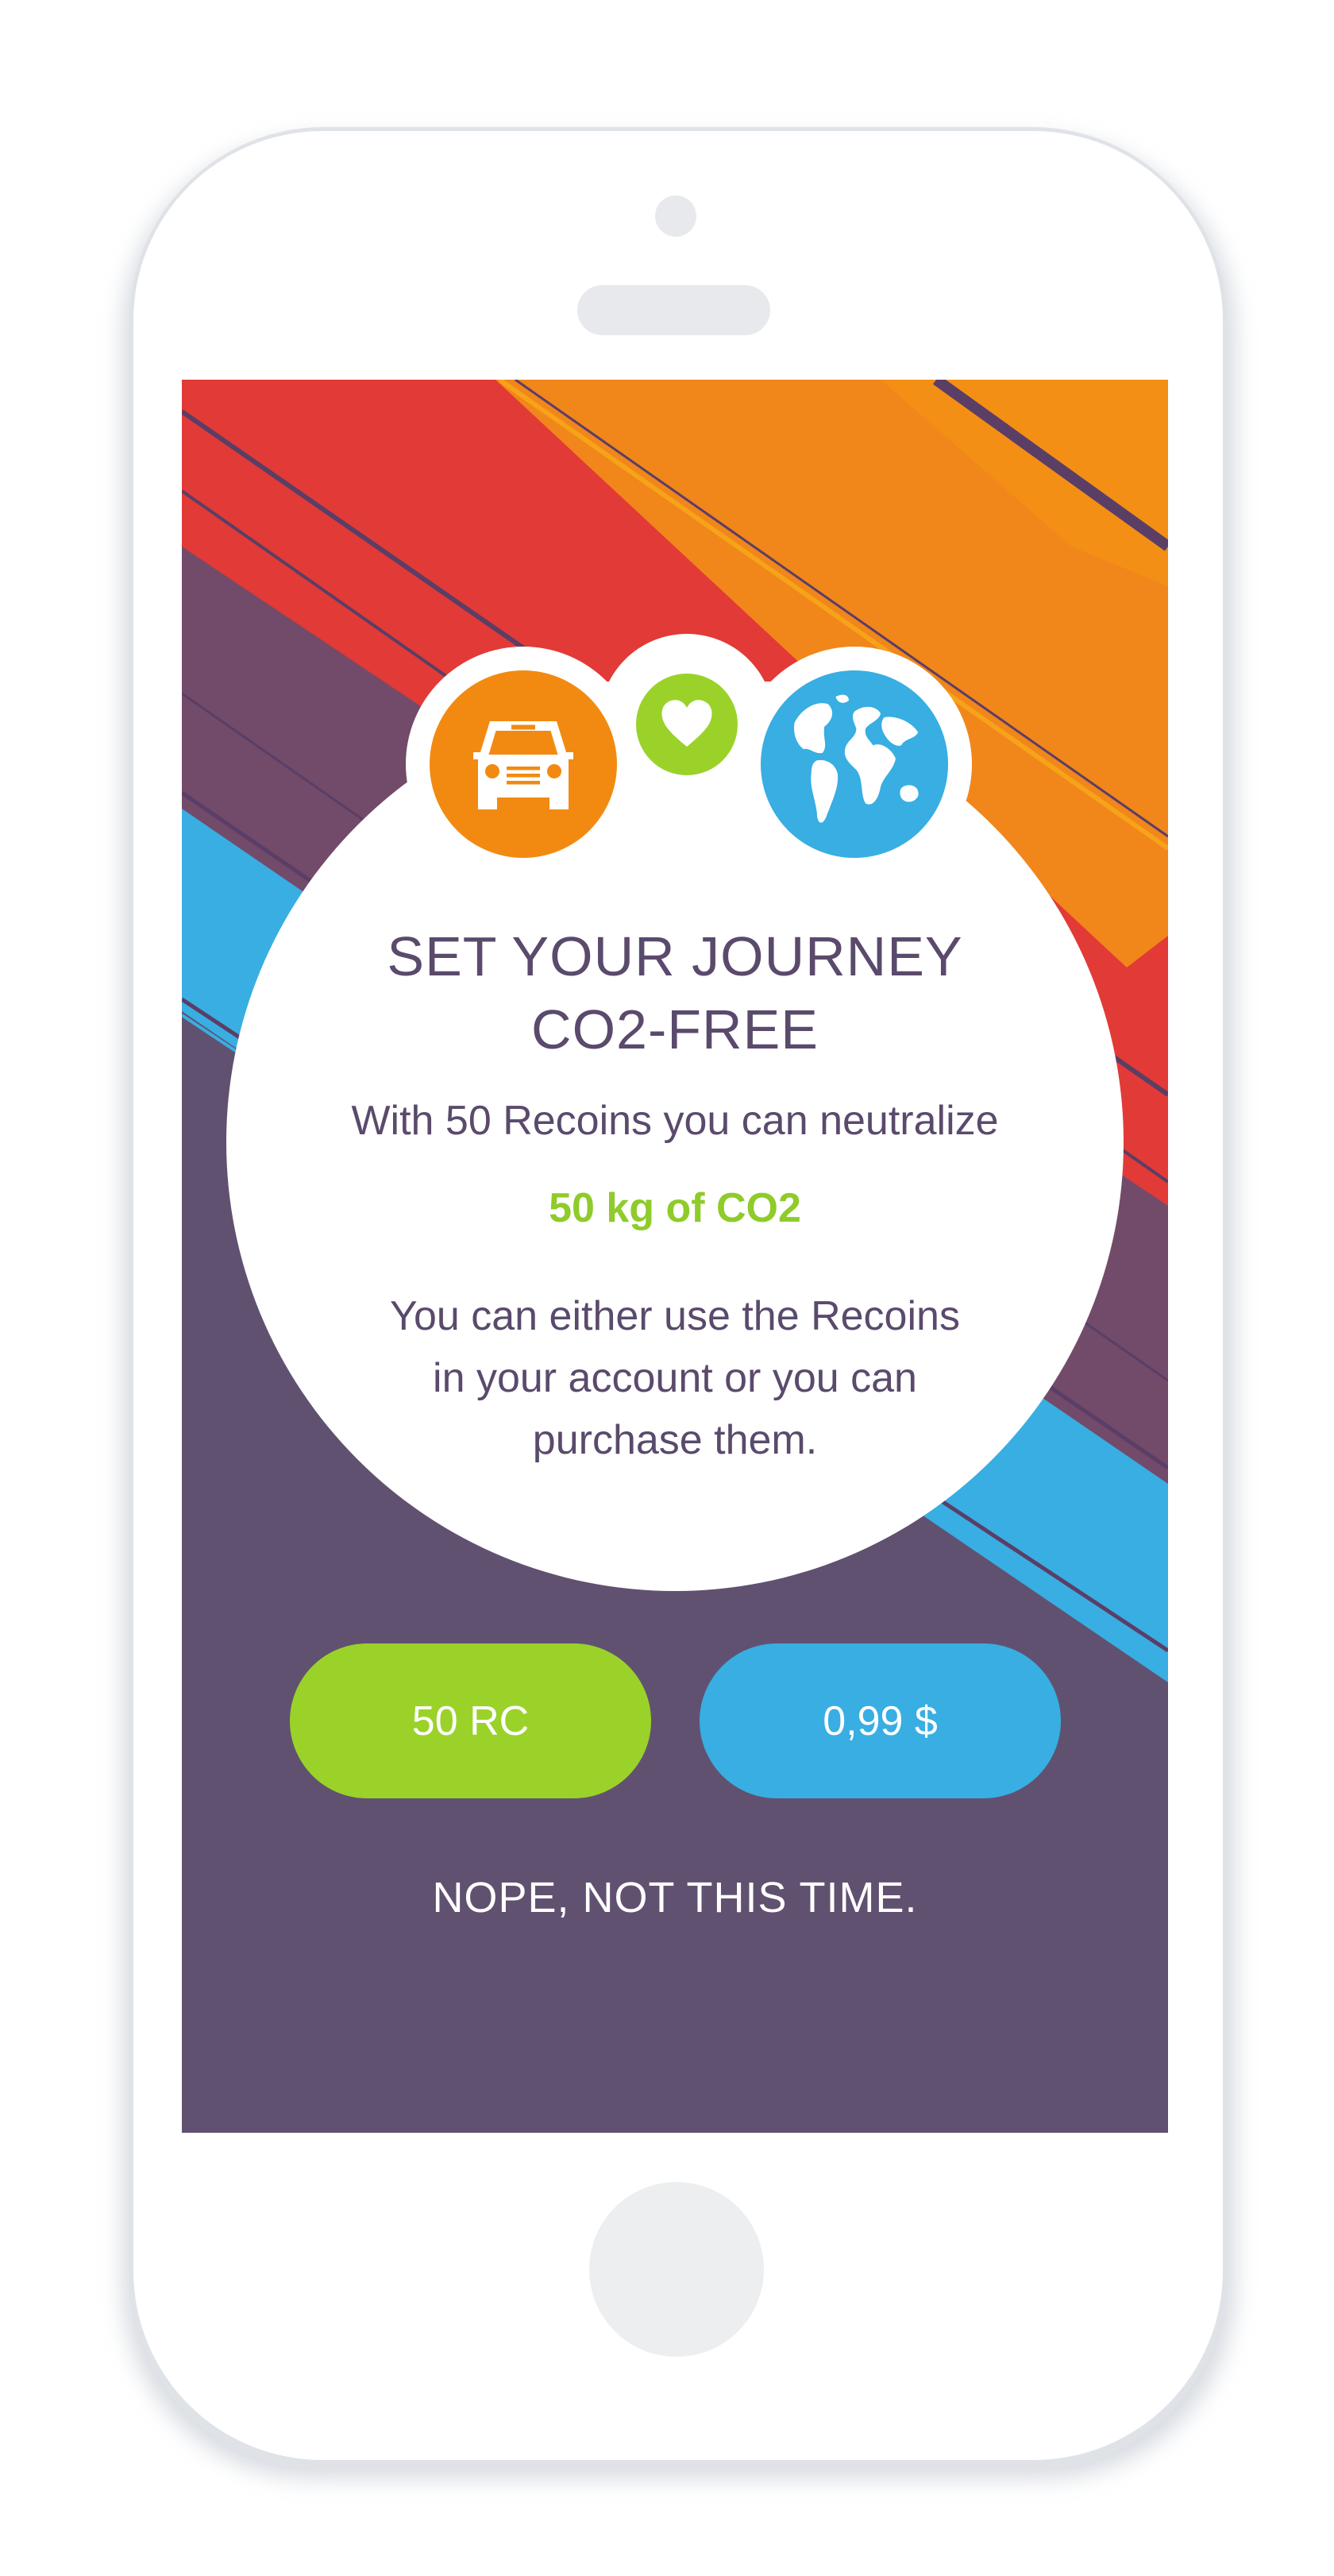  I want to click on heart-icon, so click(687, 724).